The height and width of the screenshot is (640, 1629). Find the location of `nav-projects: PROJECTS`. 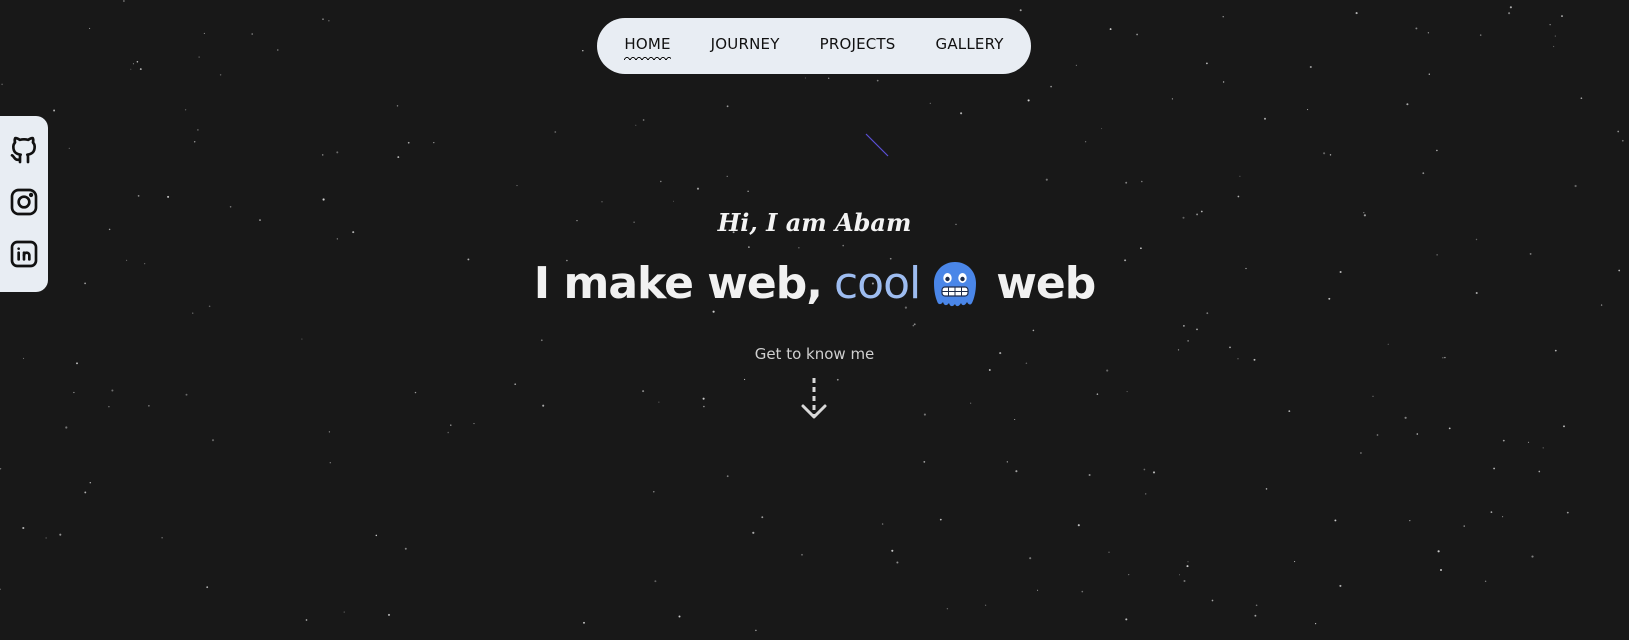

nav-projects: PROJECTS is located at coordinates (858, 46).